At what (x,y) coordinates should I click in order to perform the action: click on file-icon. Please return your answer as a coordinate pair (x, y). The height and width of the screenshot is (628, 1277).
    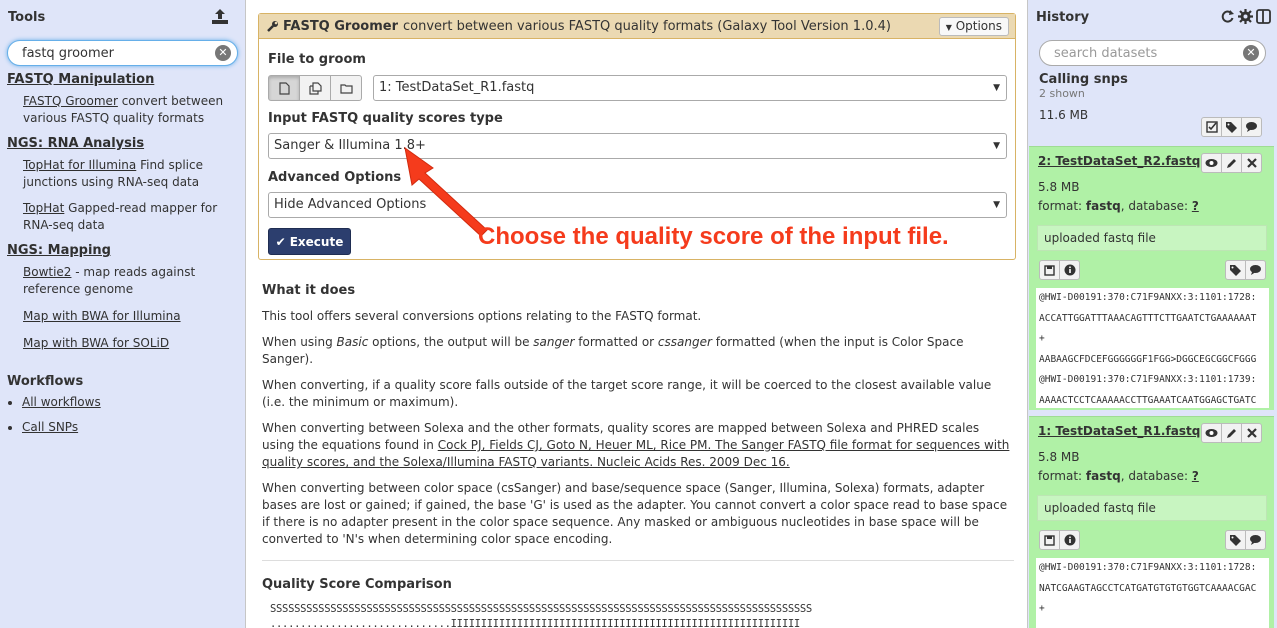
    Looking at the image, I should click on (284, 88).